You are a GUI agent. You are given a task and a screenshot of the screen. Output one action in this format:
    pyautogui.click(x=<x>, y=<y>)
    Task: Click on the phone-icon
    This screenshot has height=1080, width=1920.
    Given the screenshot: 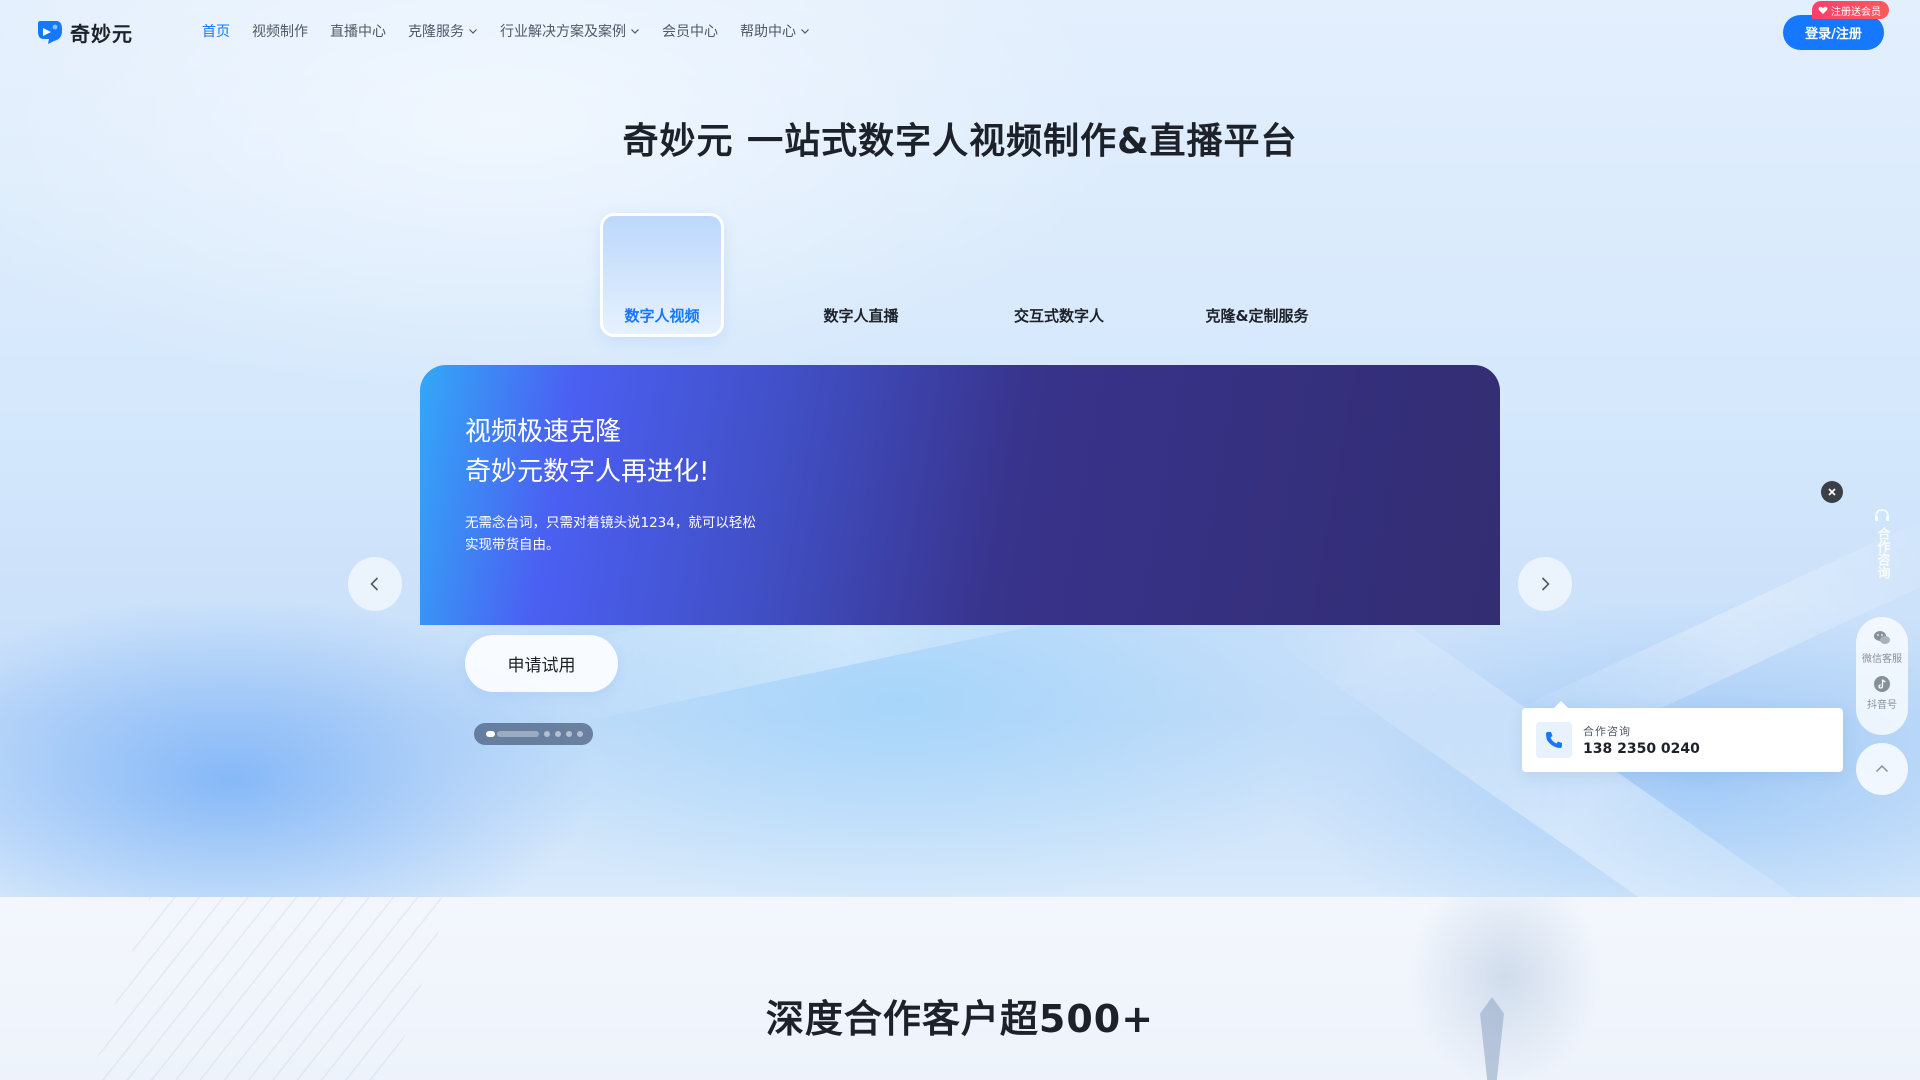 What is the action you would take?
    pyautogui.click(x=1554, y=740)
    